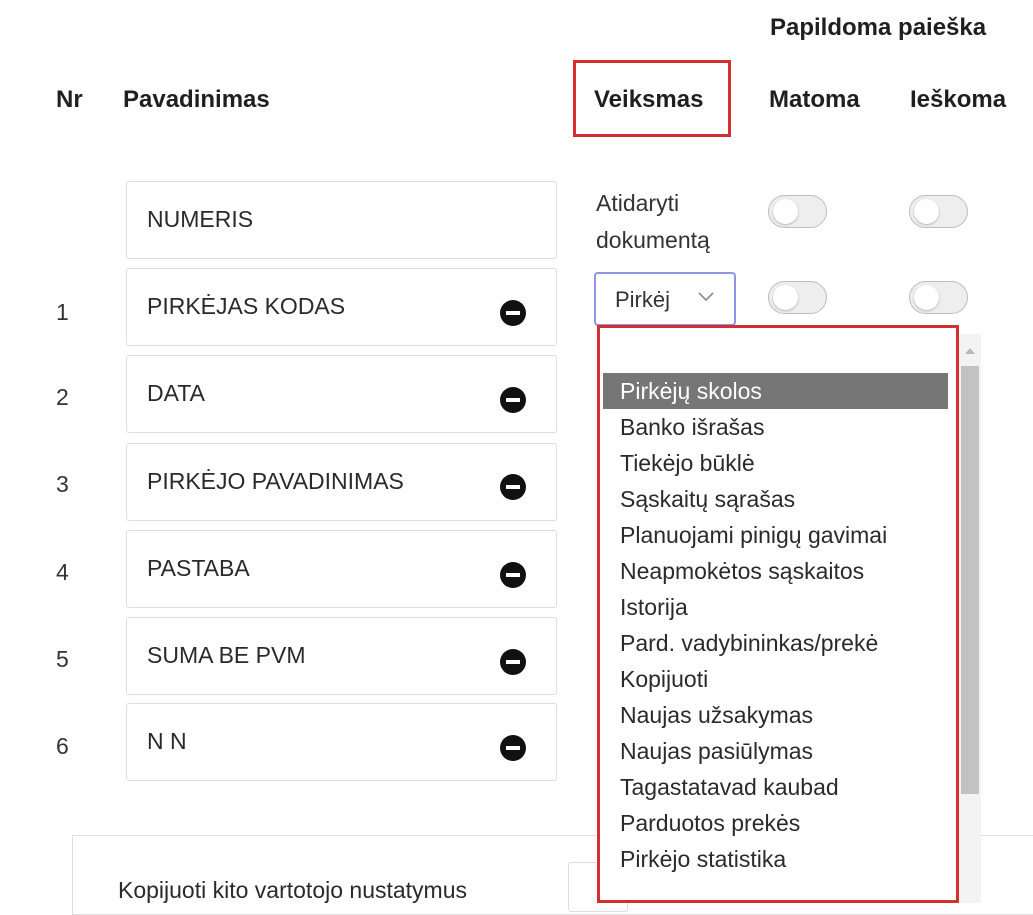  What do you see at coordinates (814, 99) in the screenshot?
I see `column-header-visible: Matoma` at bounding box center [814, 99].